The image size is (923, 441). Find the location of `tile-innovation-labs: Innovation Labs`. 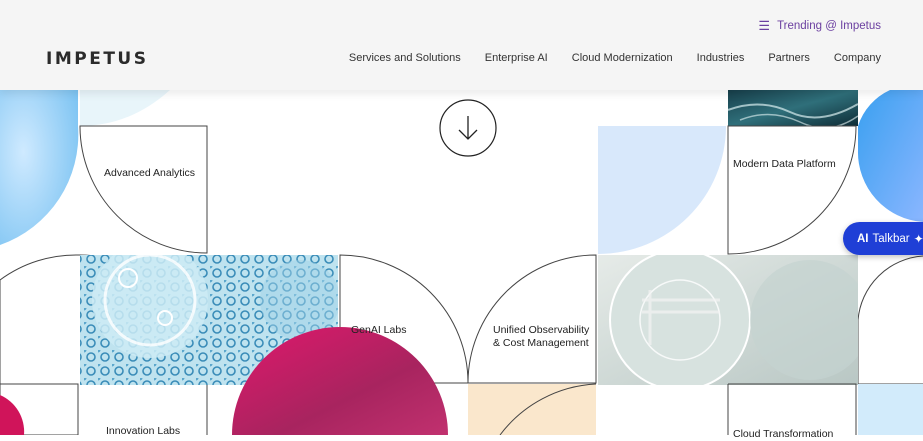

tile-innovation-labs: Innovation Labs is located at coordinates (143, 431).